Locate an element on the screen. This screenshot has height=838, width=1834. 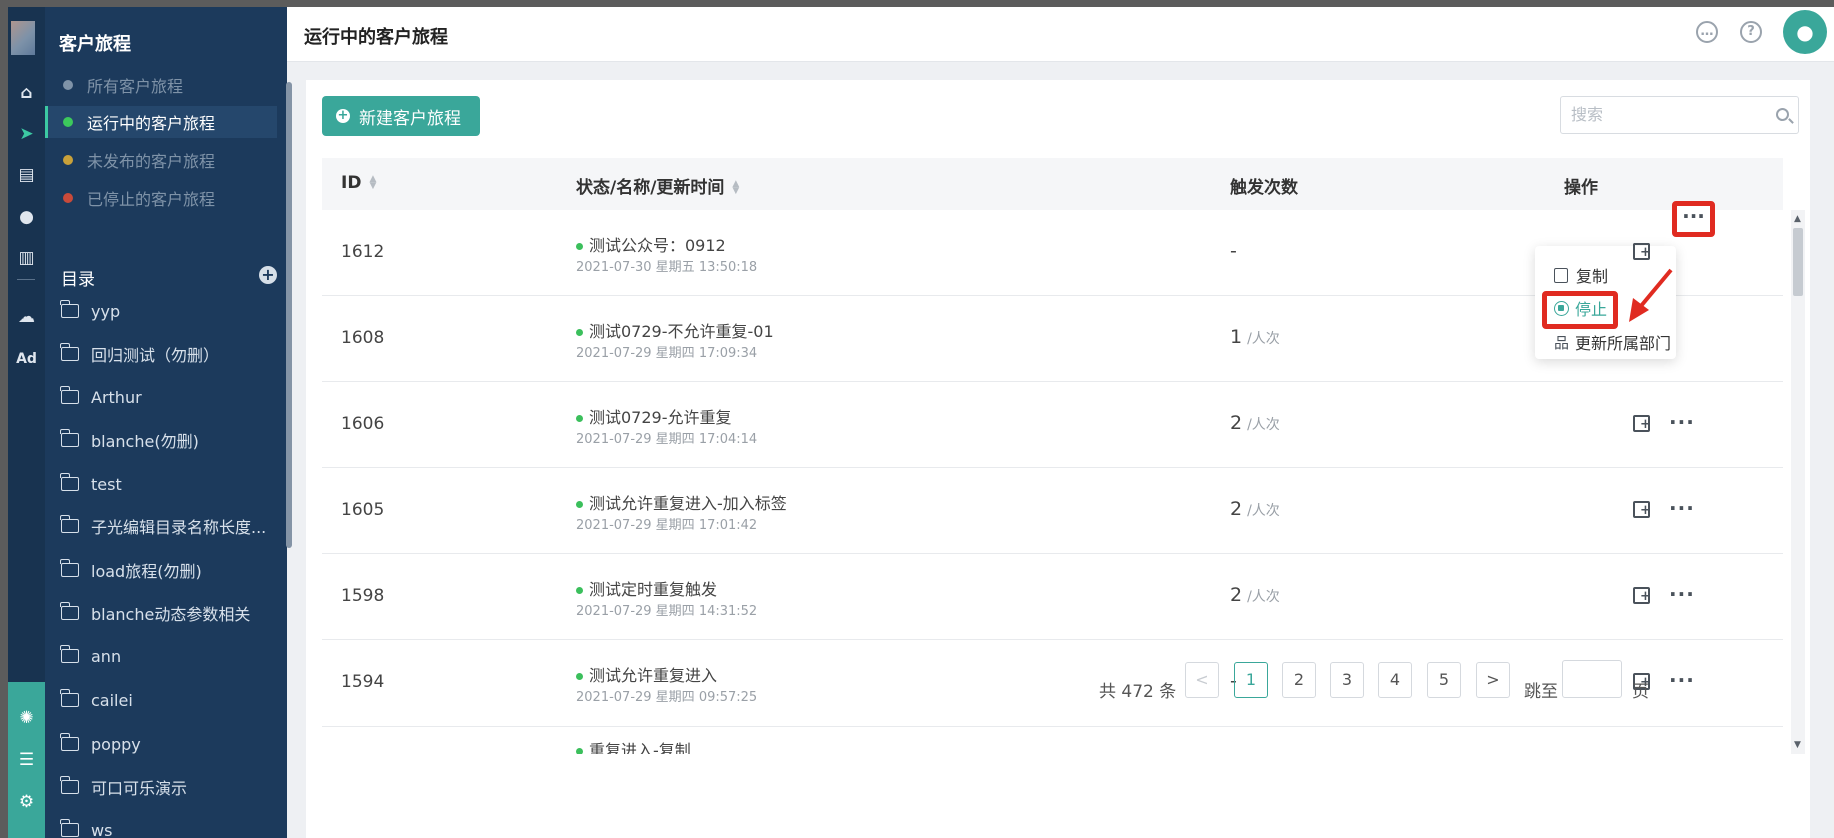
journey-name: 测试0729-不允许重复-01 is located at coordinates (675, 330).